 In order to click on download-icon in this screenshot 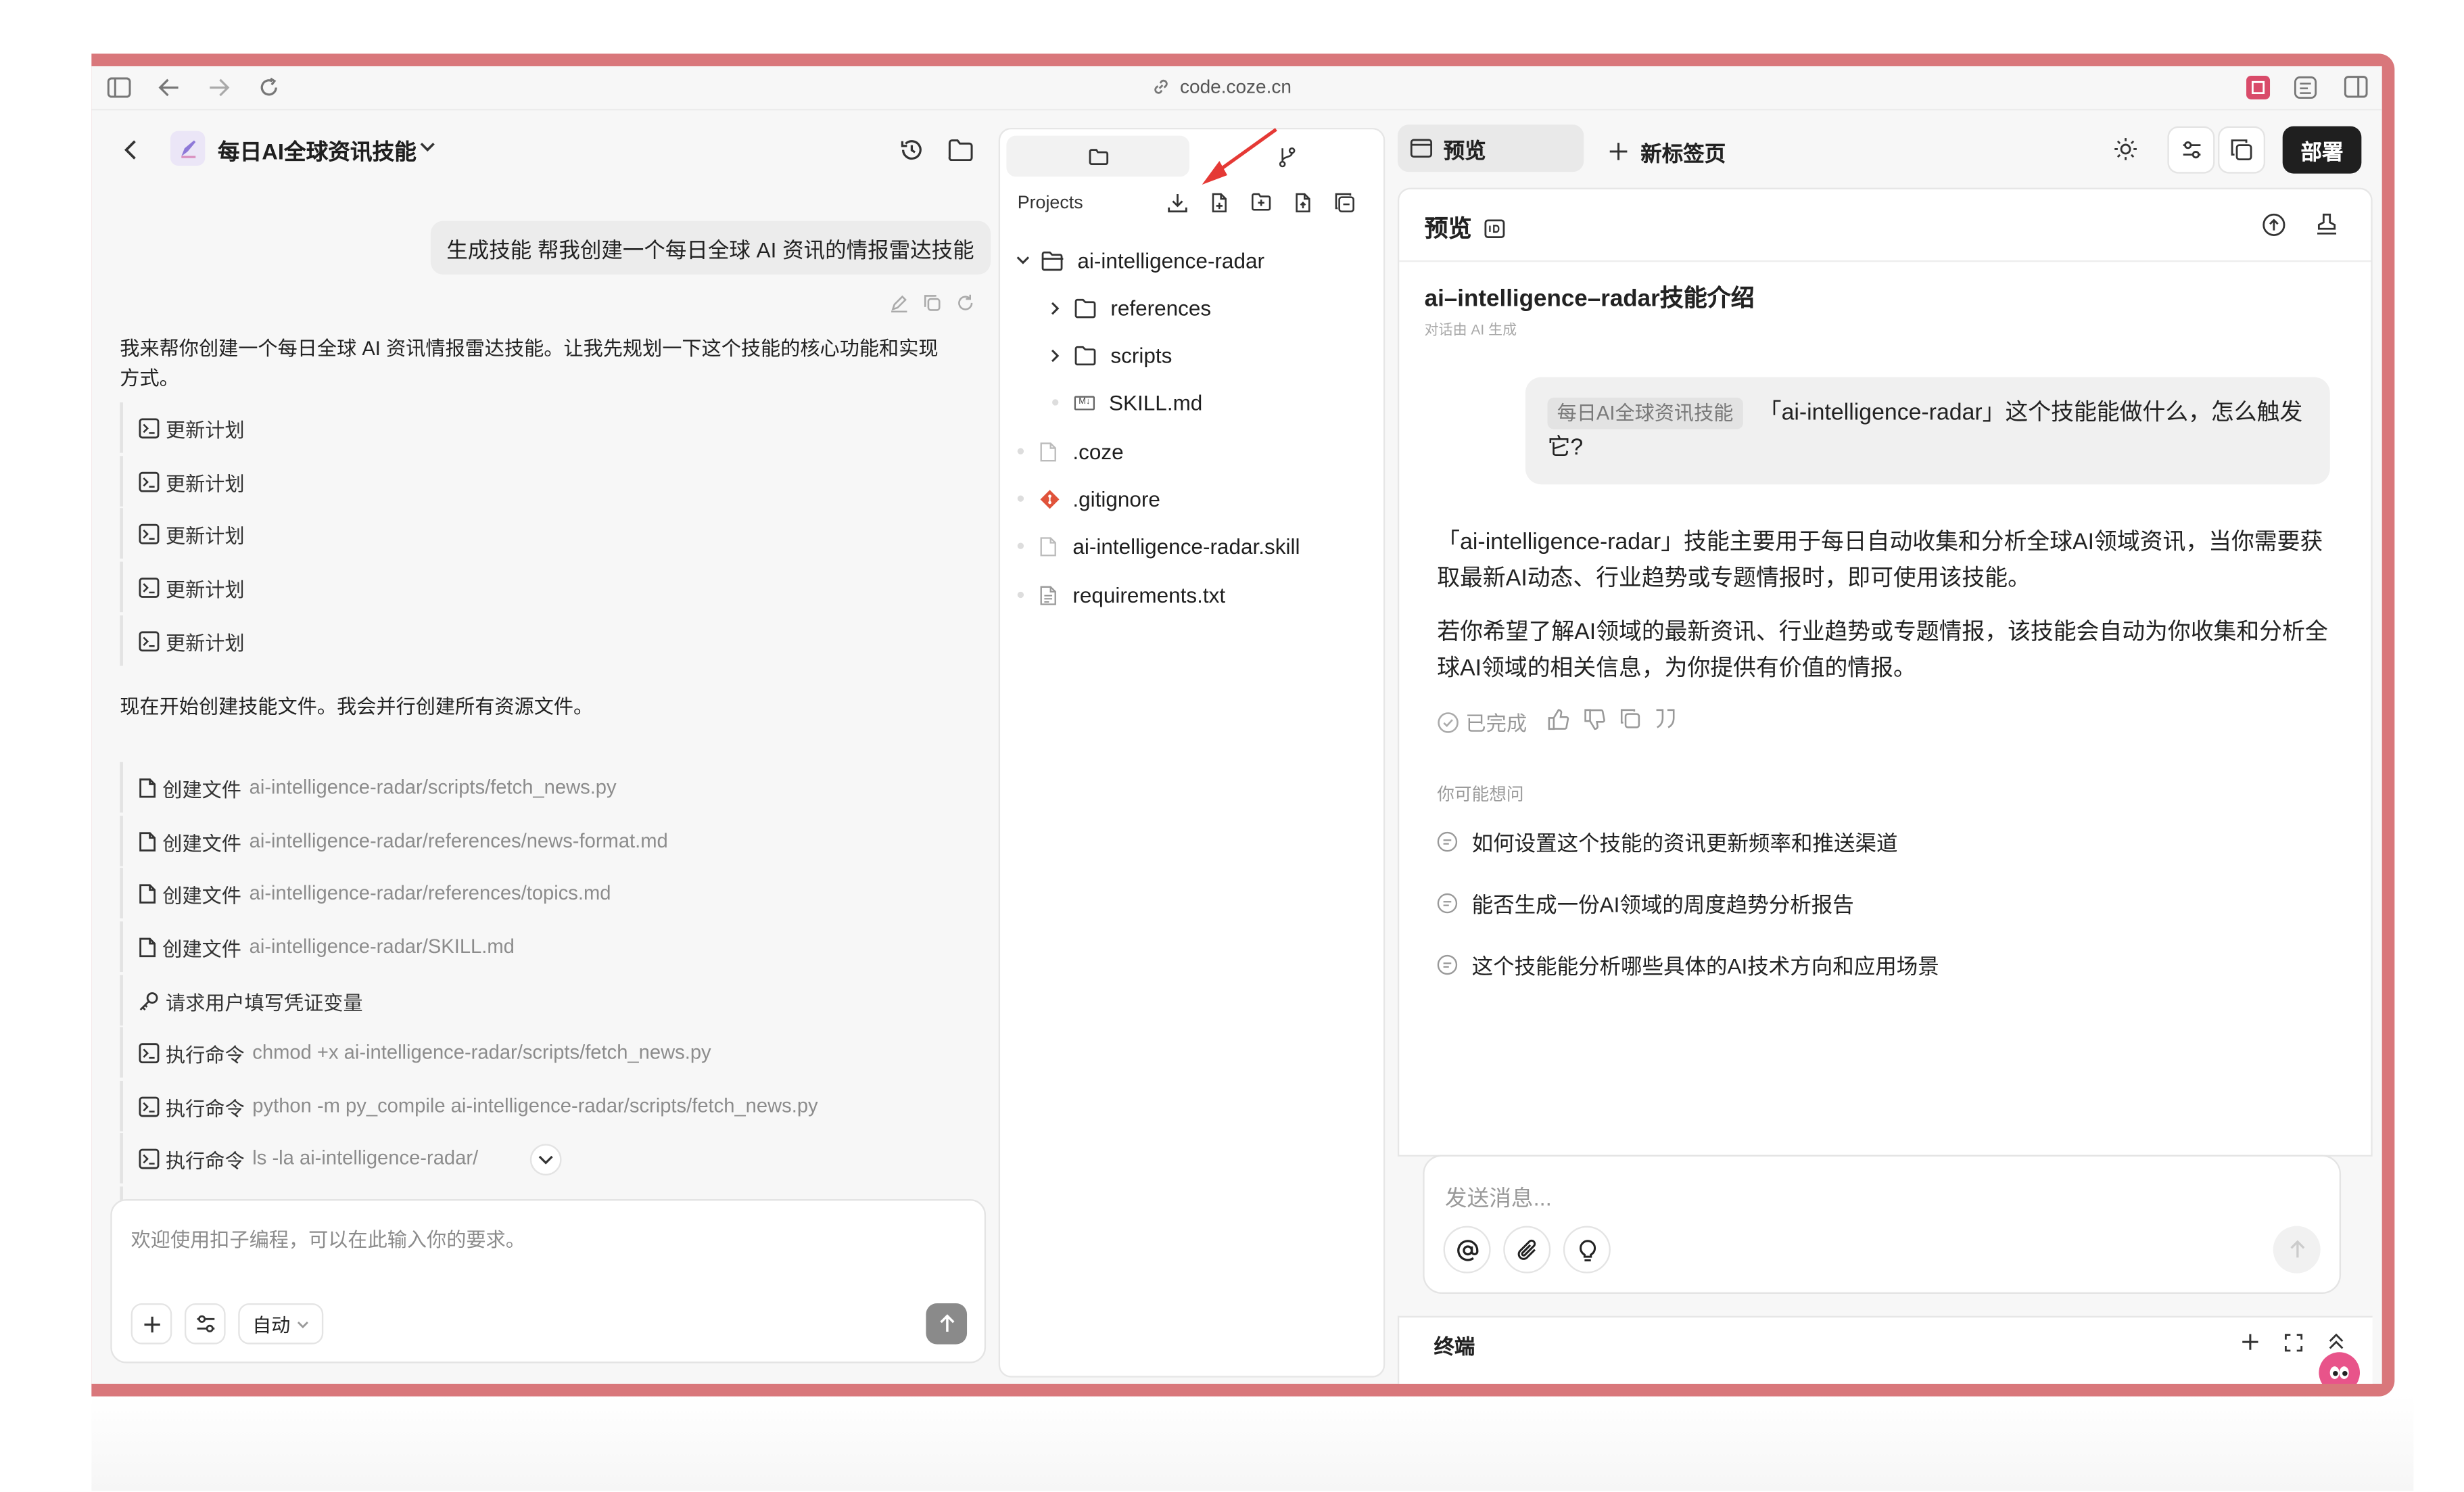, I will do `click(1177, 203)`.